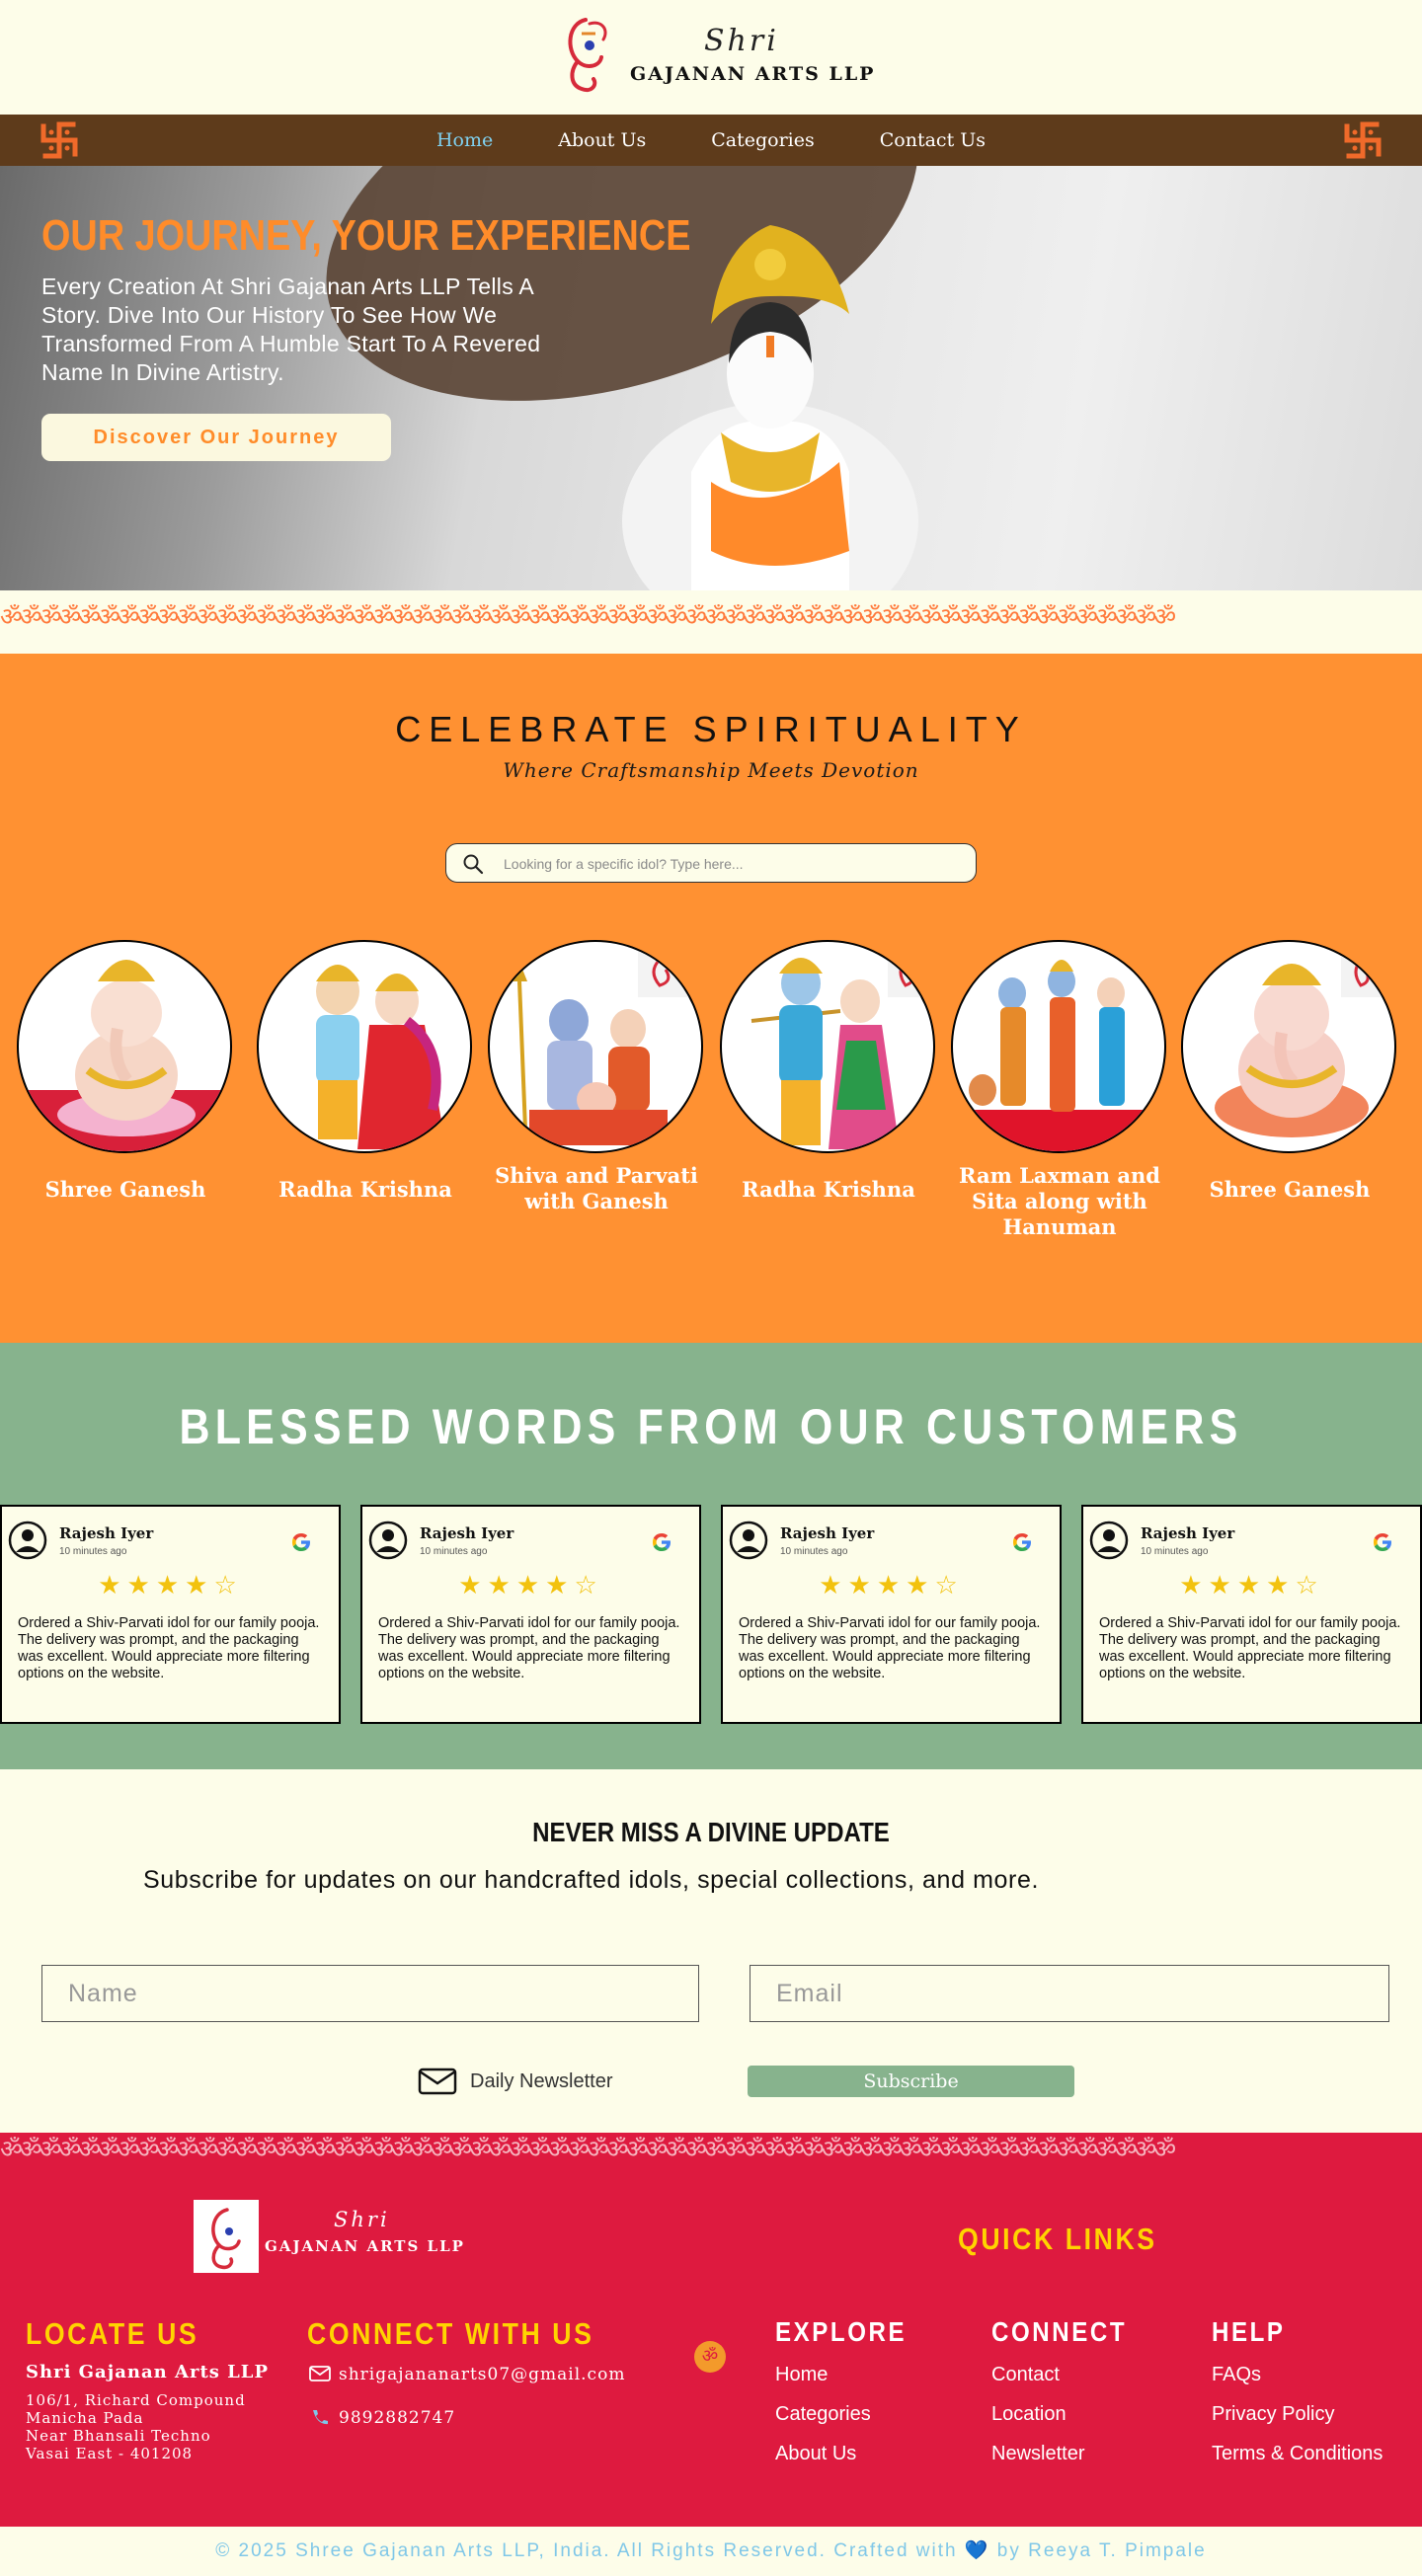  What do you see at coordinates (362, 2219) in the screenshot?
I see `footer-brand-shri: Shri` at bounding box center [362, 2219].